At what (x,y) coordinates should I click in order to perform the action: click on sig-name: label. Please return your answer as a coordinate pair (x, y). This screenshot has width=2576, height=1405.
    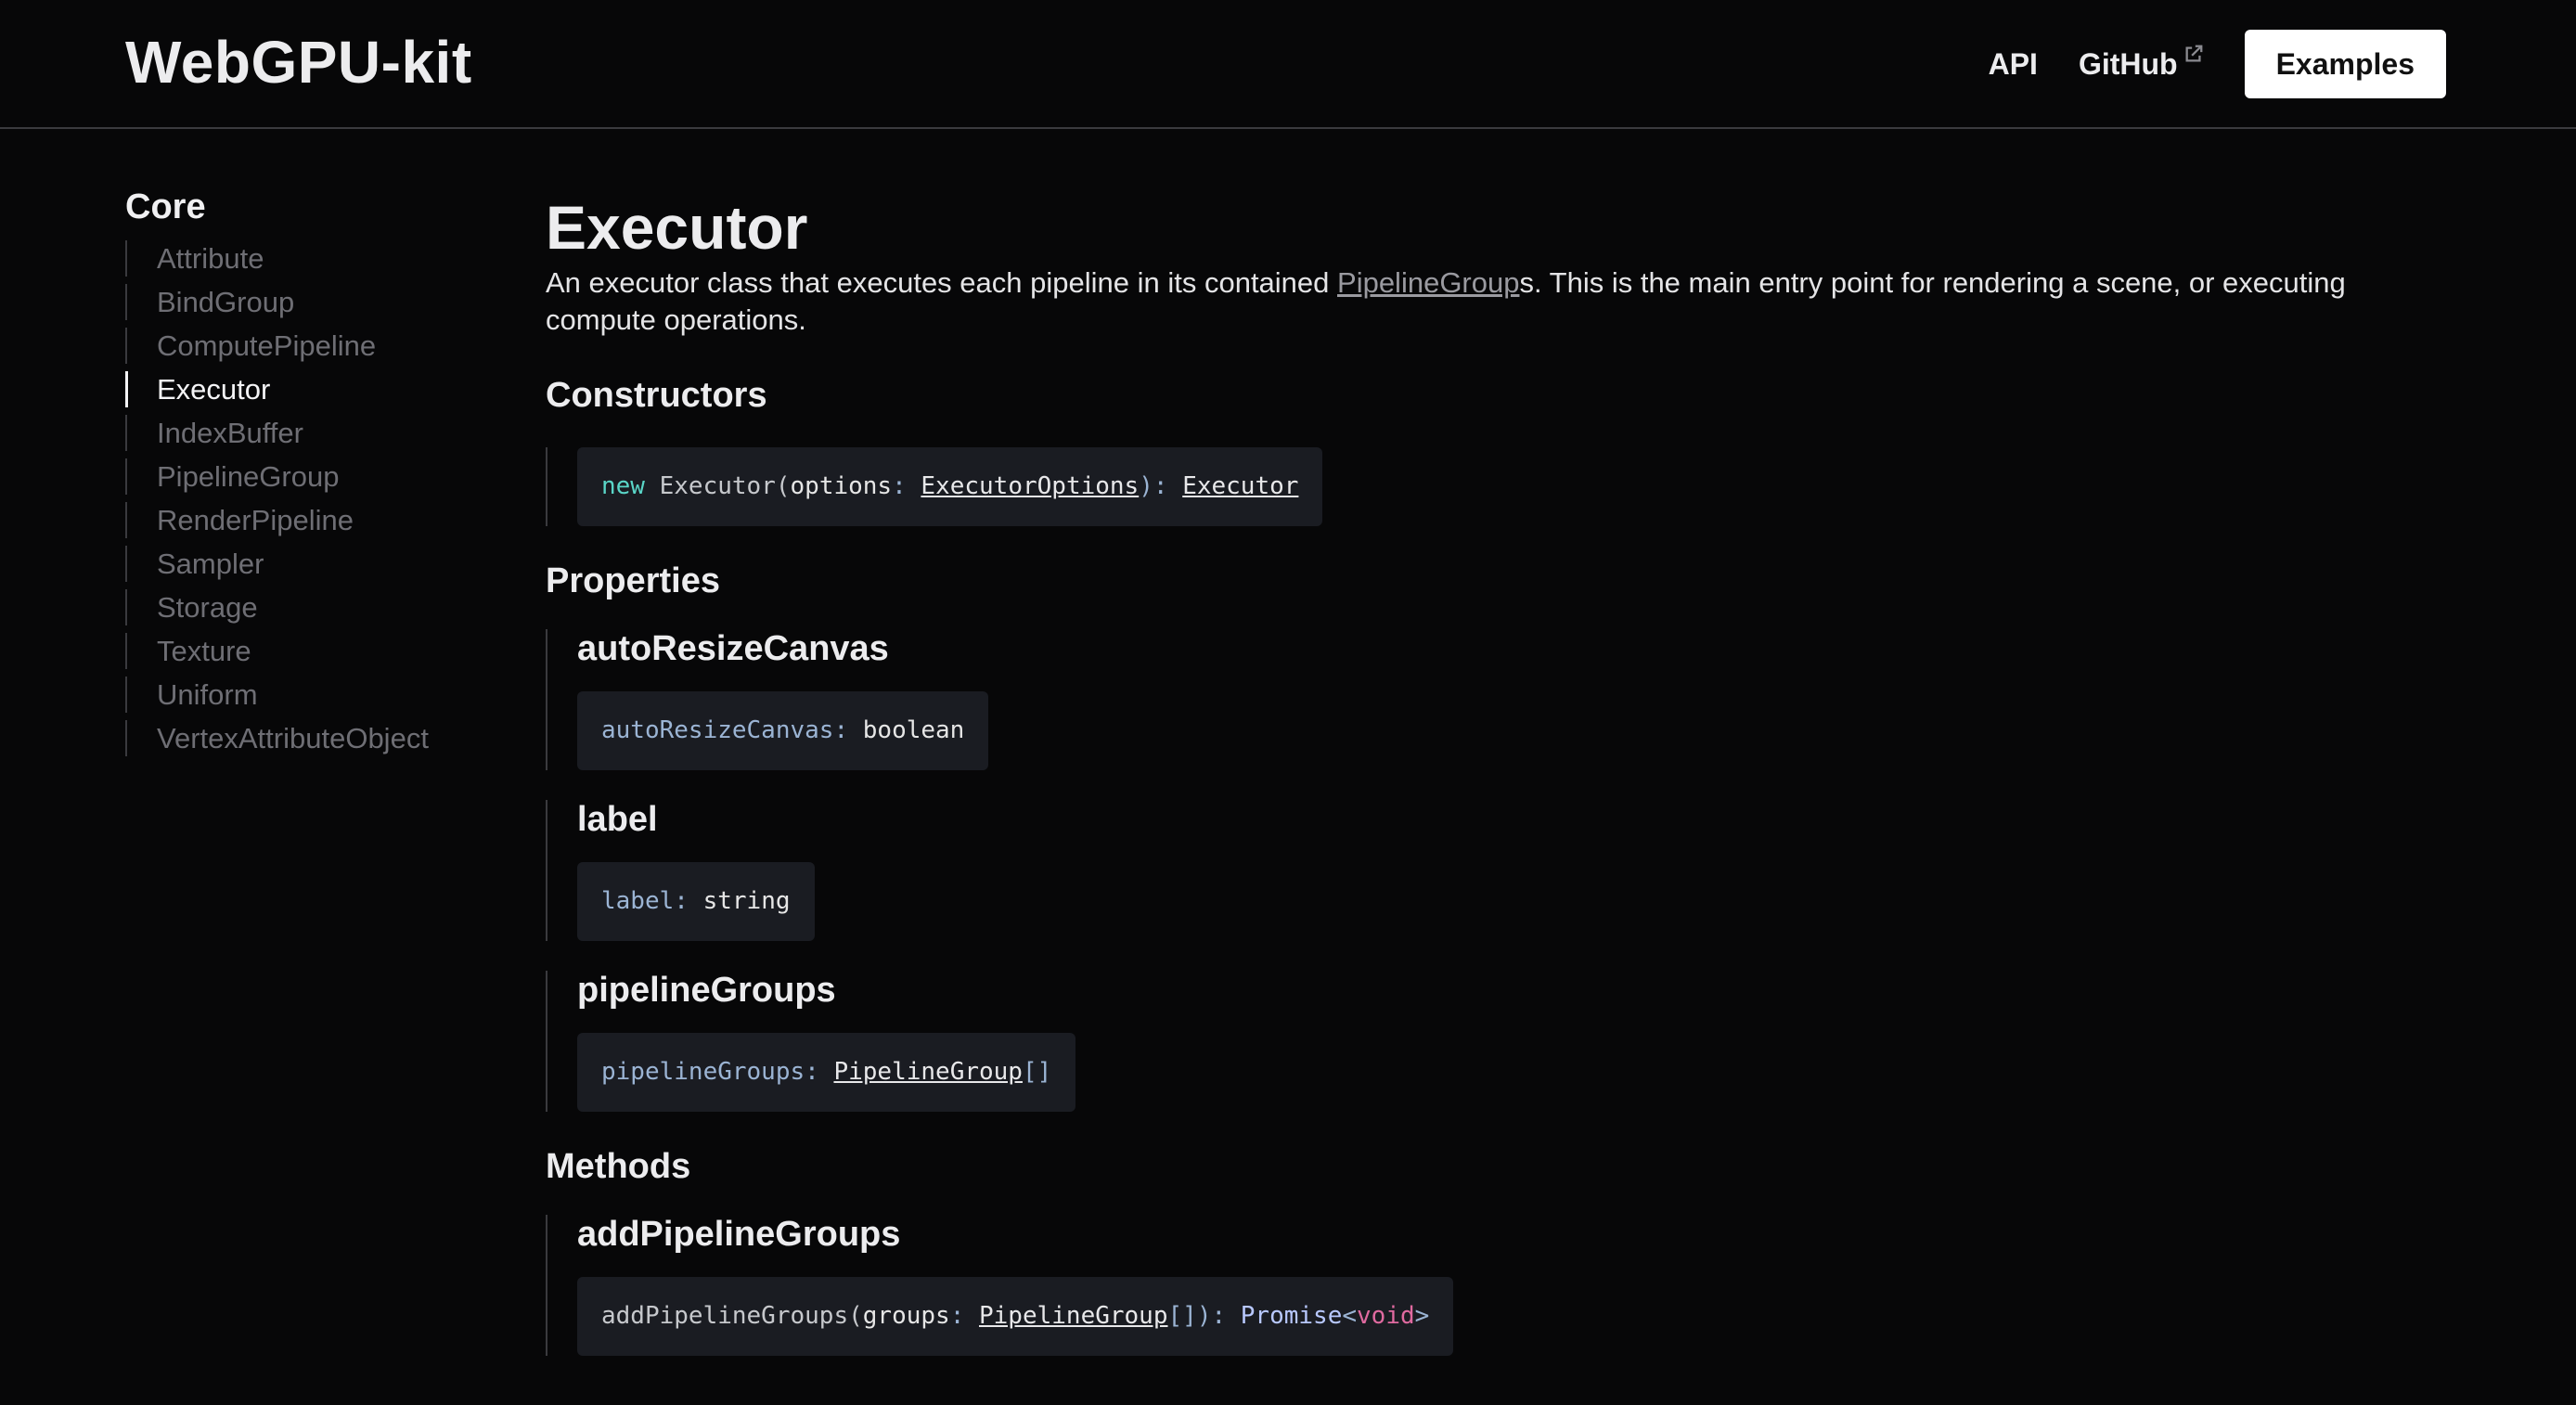
    Looking at the image, I should click on (638, 901).